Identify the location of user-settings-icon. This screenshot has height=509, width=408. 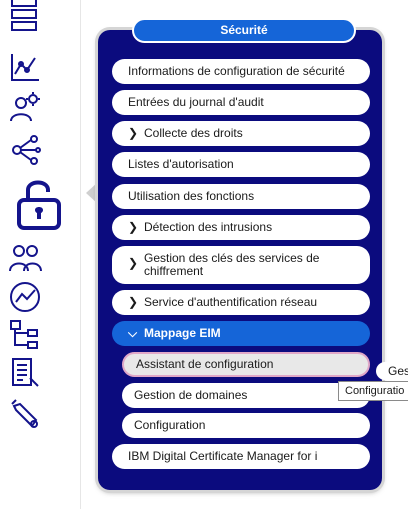
(25, 107).